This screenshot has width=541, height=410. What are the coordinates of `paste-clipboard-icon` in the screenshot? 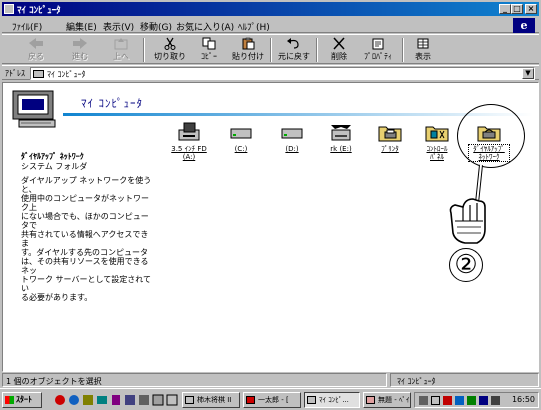 It's located at (248, 43).